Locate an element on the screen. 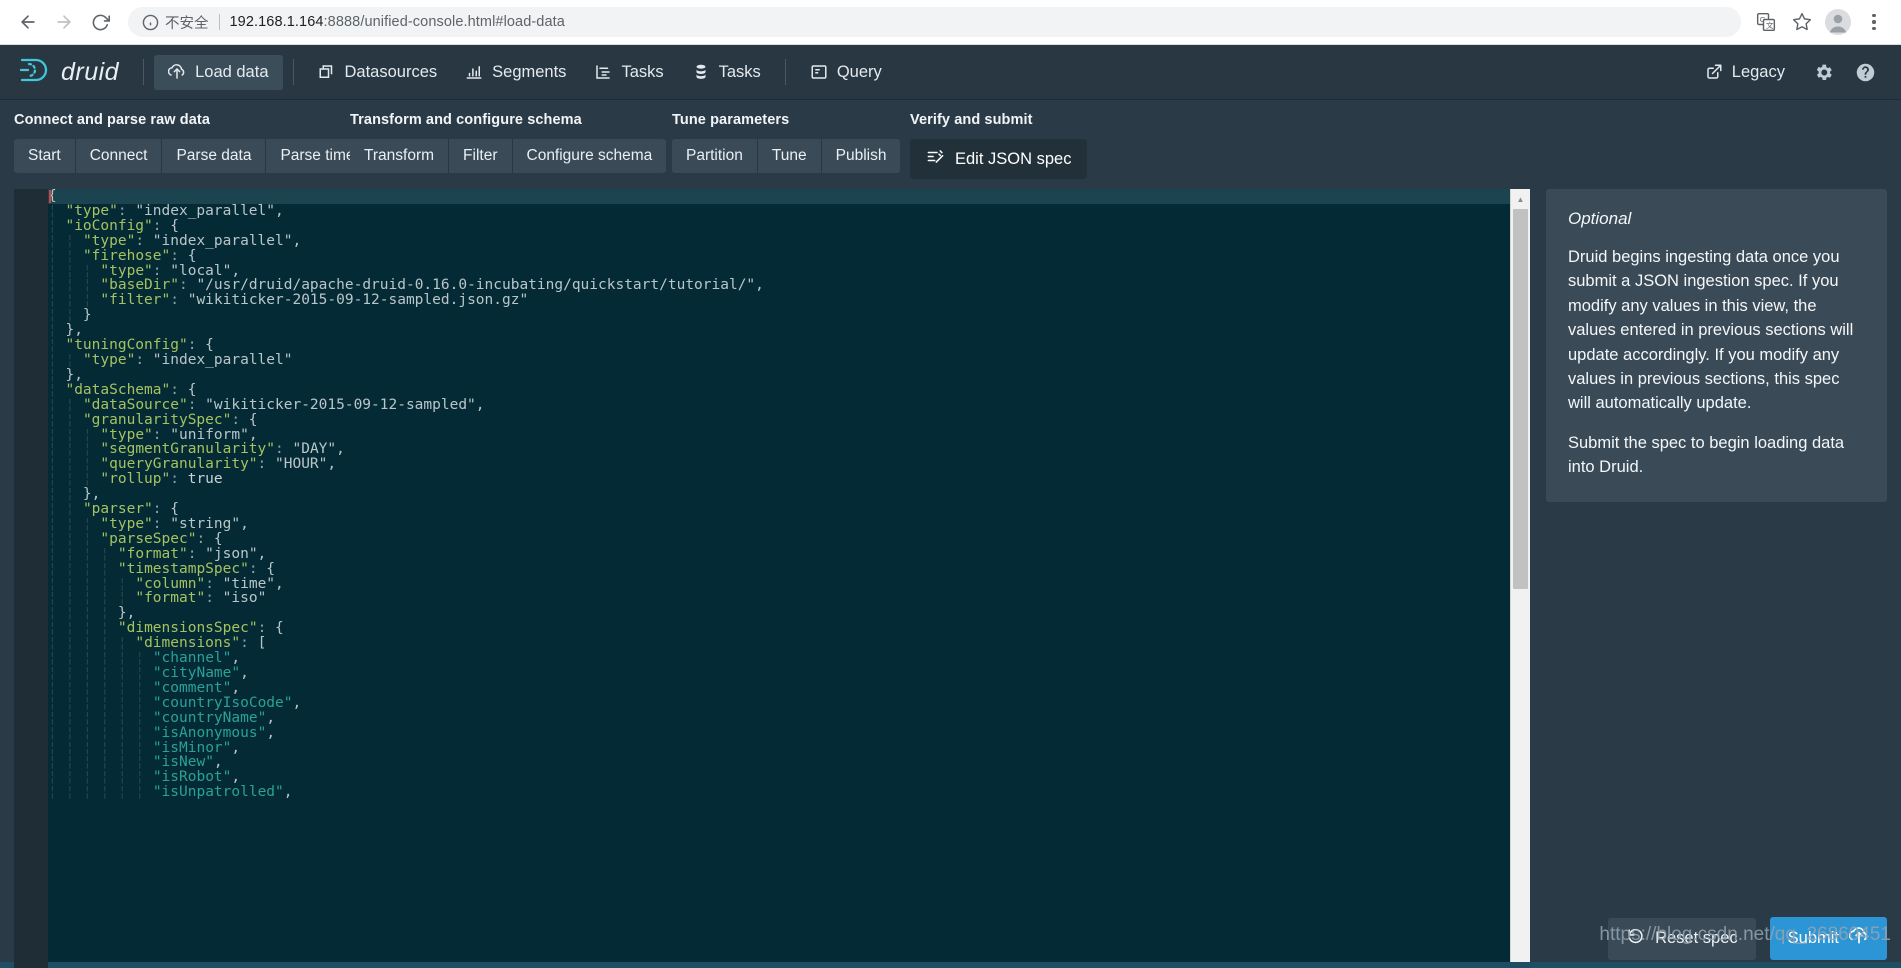 This screenshot has height=968, width=1901. step-group-title-tune: Tune parameters is located at coordinates (731, 120).